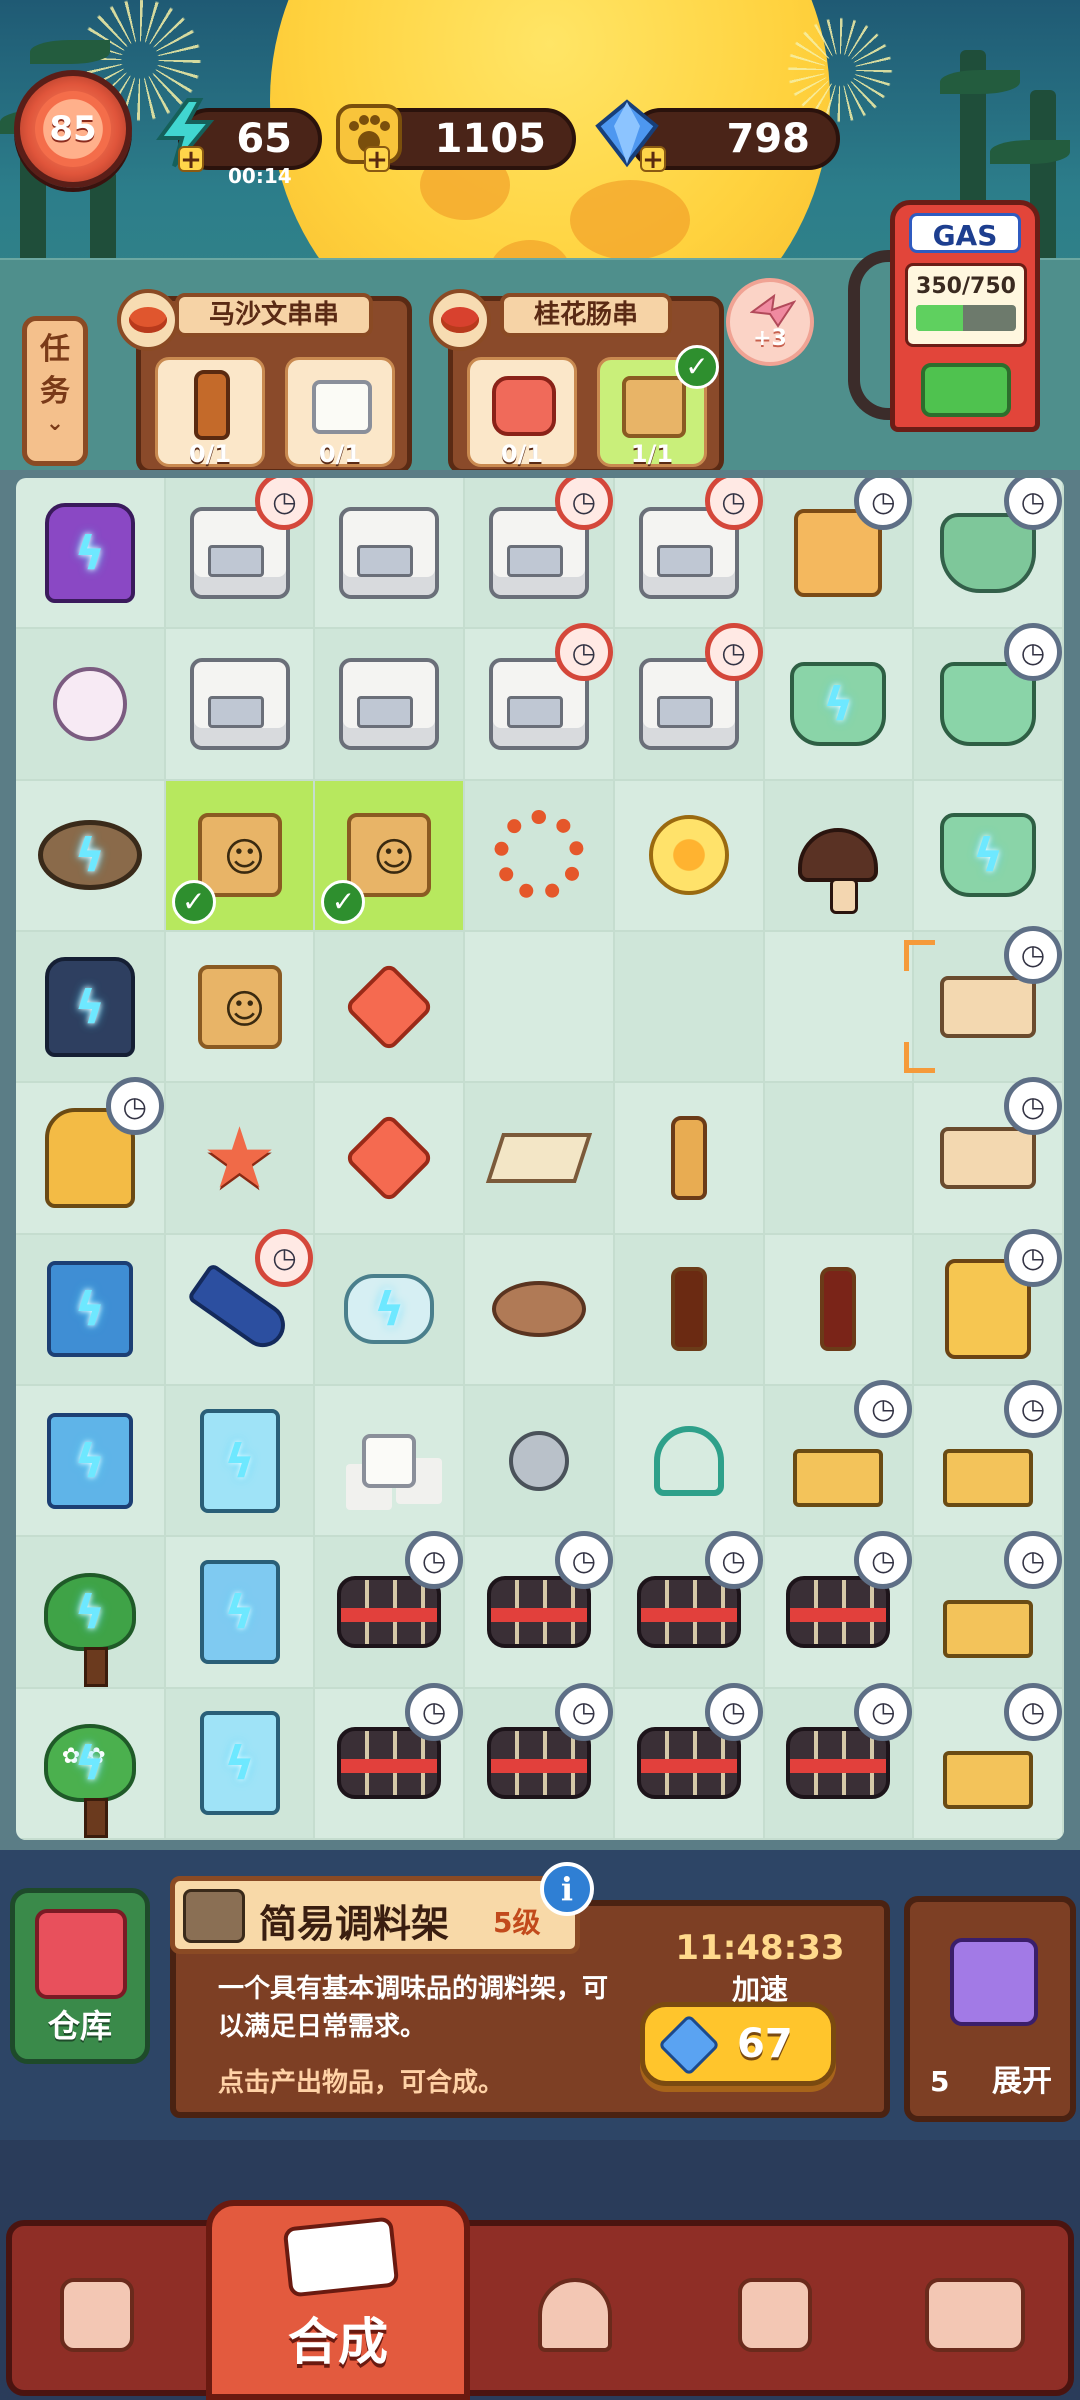  I want to click on maple-wreath-item, so click(539, 855).